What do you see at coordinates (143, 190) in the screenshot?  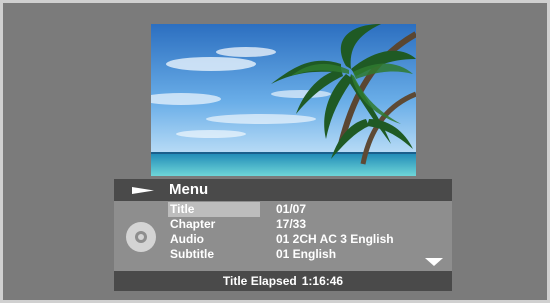 I see `play-icon` at bounding box center [143, 190].